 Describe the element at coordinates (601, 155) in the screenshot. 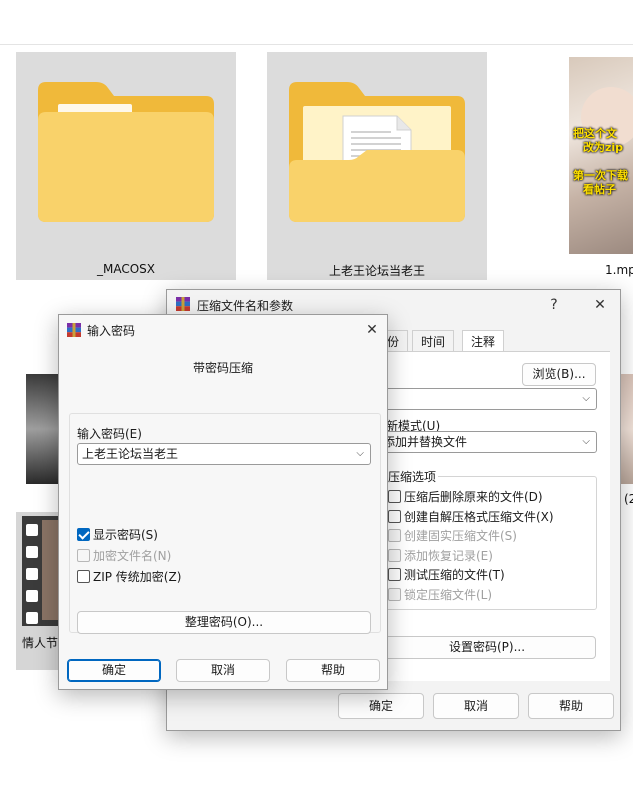

I see `video-thumbnail: 把这个文 改为zip 第一次下载 看帖子` at that location.